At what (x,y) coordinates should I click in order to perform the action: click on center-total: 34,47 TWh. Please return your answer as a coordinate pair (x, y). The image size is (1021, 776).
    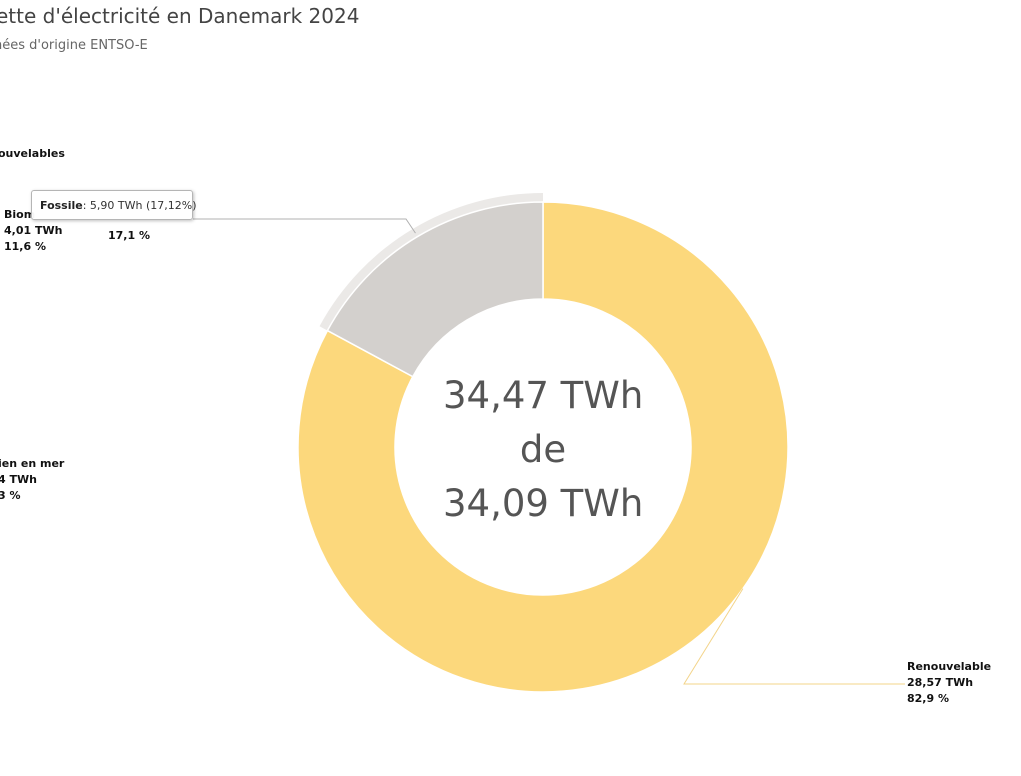
    Looking at the image, I should click on (543, 395).